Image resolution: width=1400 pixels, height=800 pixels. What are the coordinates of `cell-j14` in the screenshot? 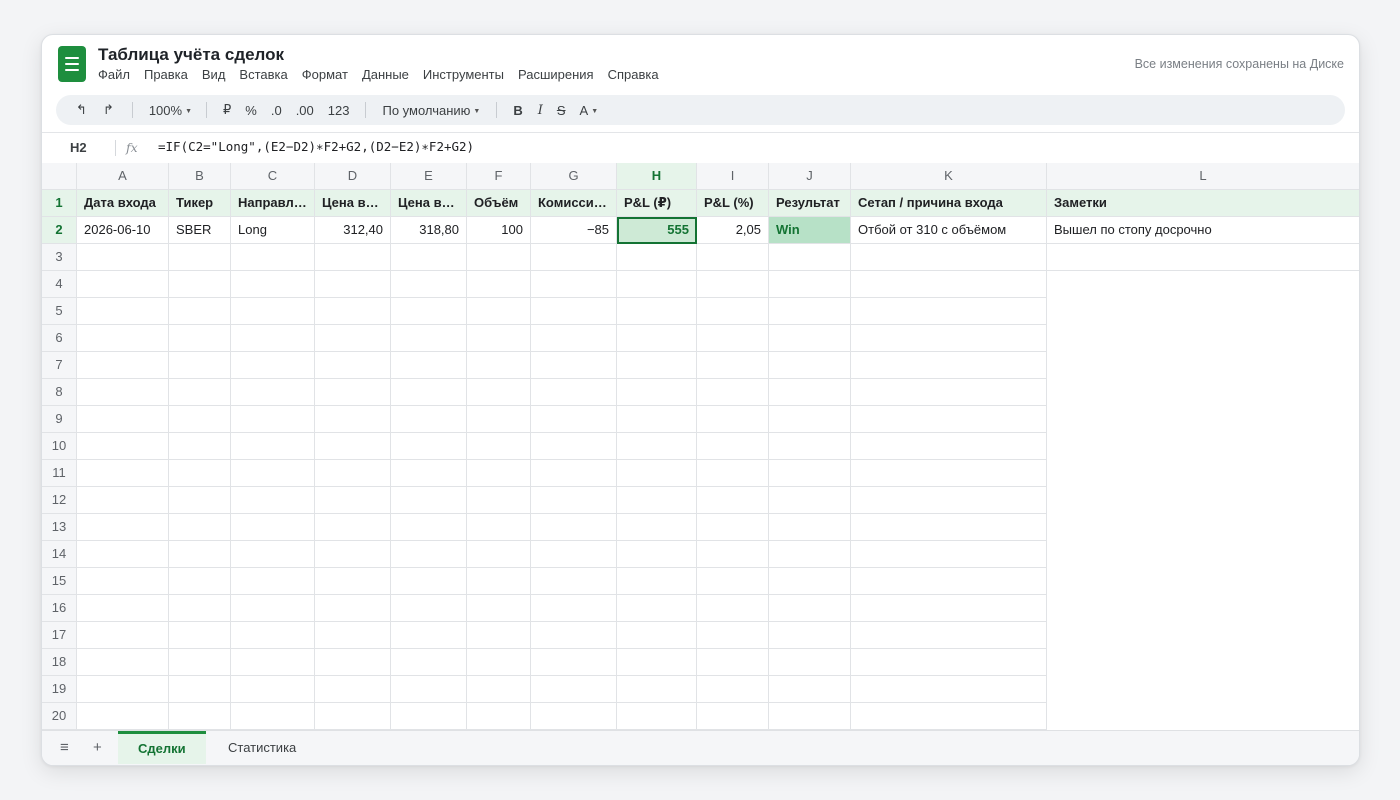 It's located at (810, 554).